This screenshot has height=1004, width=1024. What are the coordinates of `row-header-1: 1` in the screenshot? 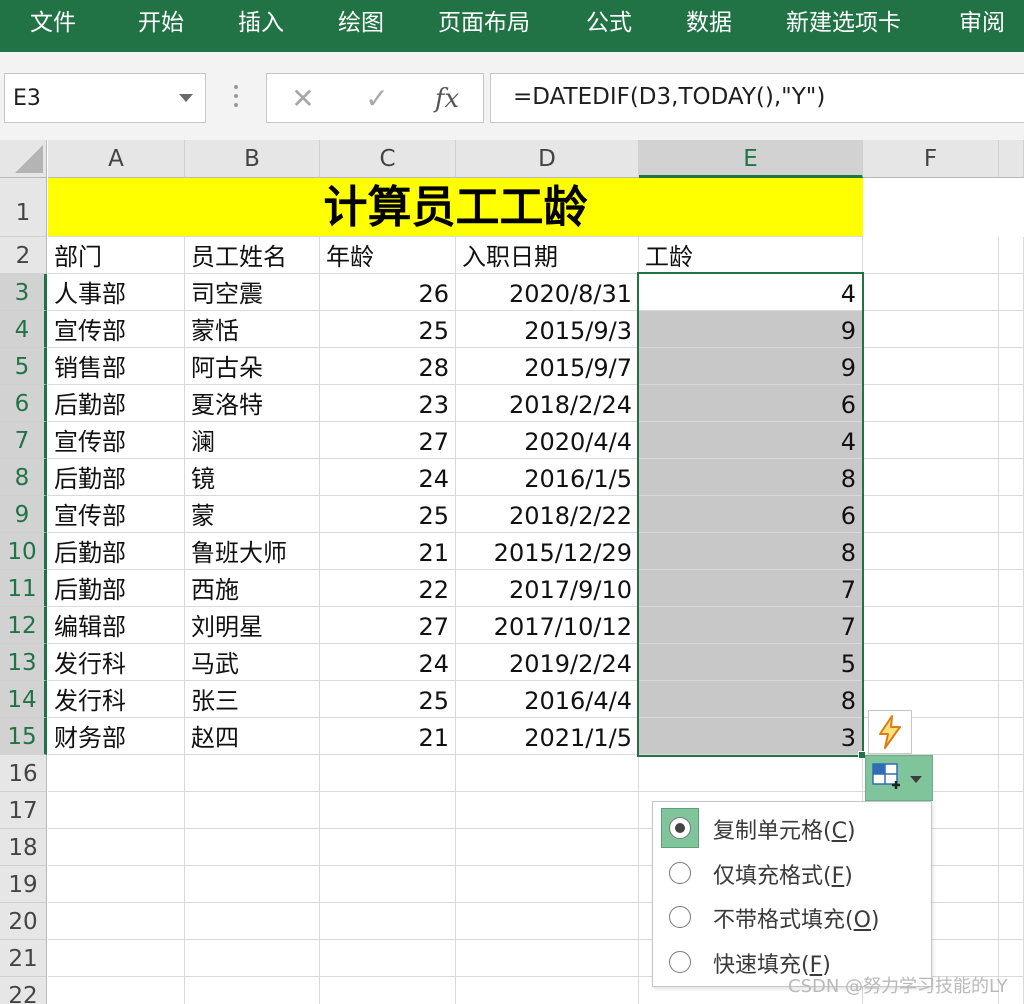 It's located at (23, 207).